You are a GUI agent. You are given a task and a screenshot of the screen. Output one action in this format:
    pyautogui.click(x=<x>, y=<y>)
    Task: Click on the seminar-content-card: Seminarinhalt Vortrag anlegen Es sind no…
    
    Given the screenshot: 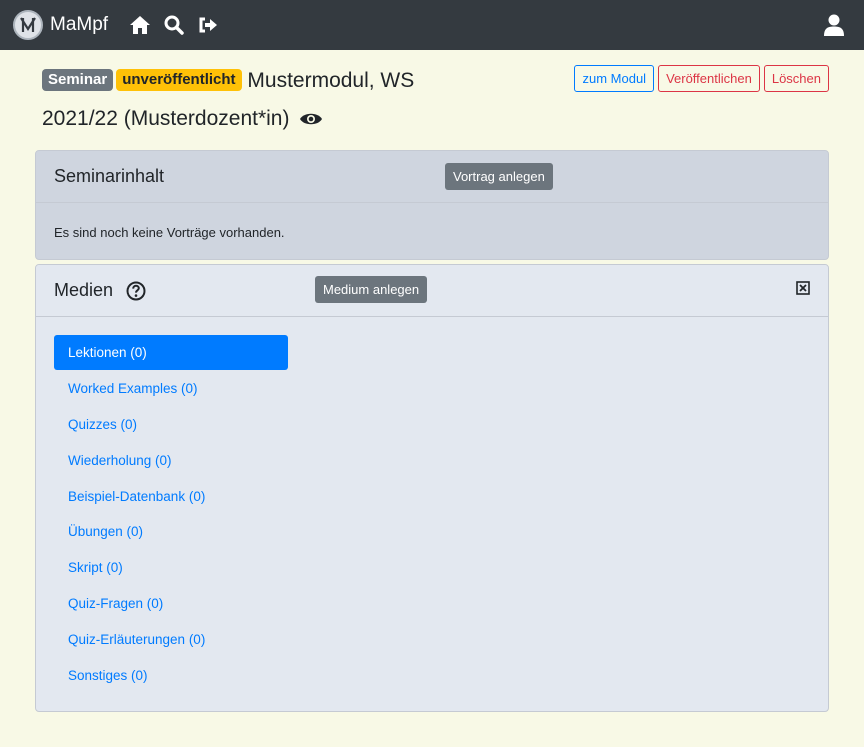 What is the action you would take?
    pyautogui.click(x=432, y=205)
    